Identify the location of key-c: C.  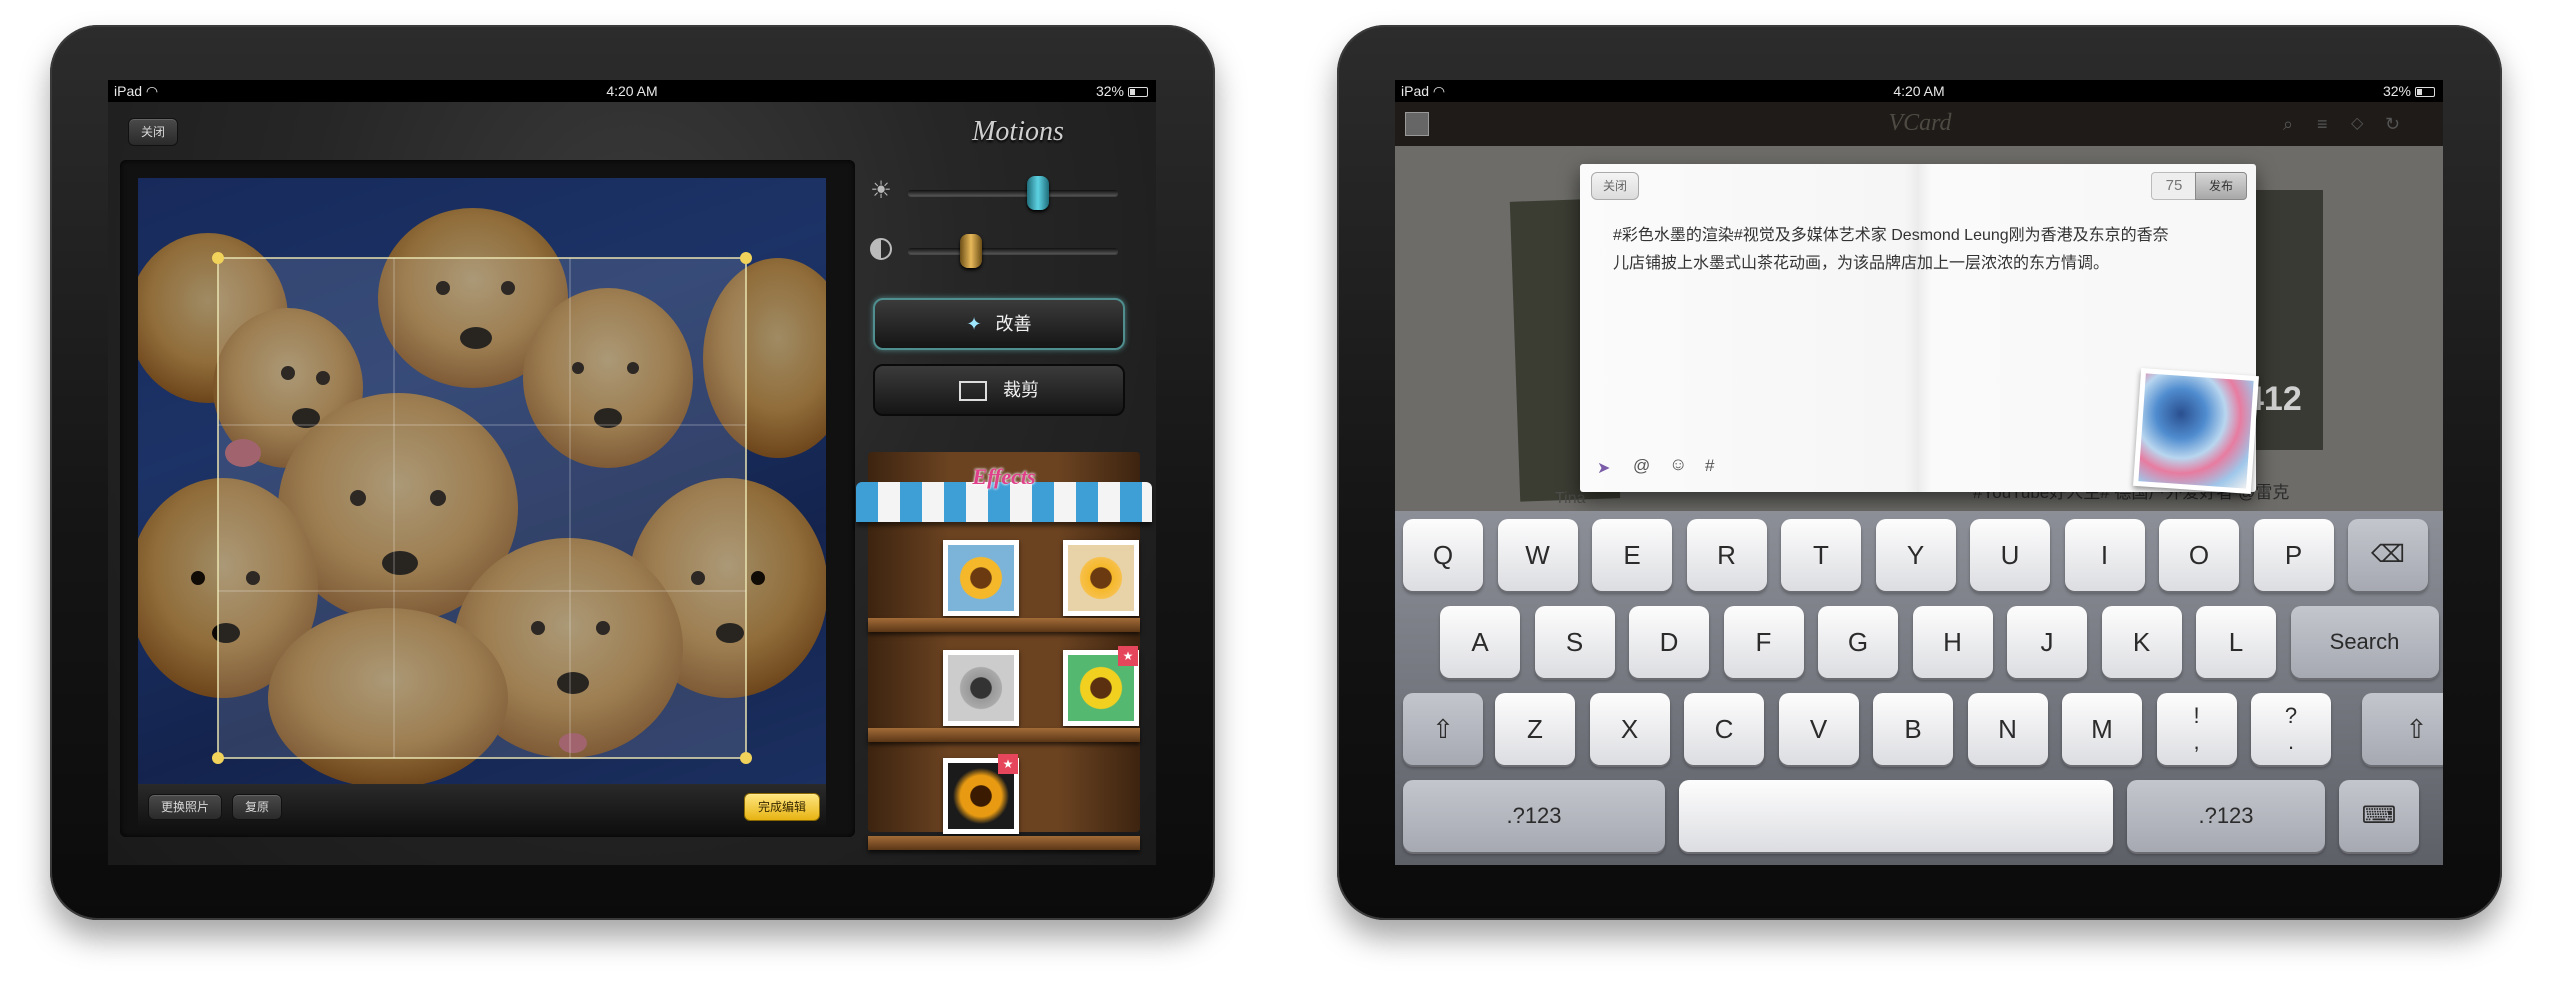
(1724, 729).